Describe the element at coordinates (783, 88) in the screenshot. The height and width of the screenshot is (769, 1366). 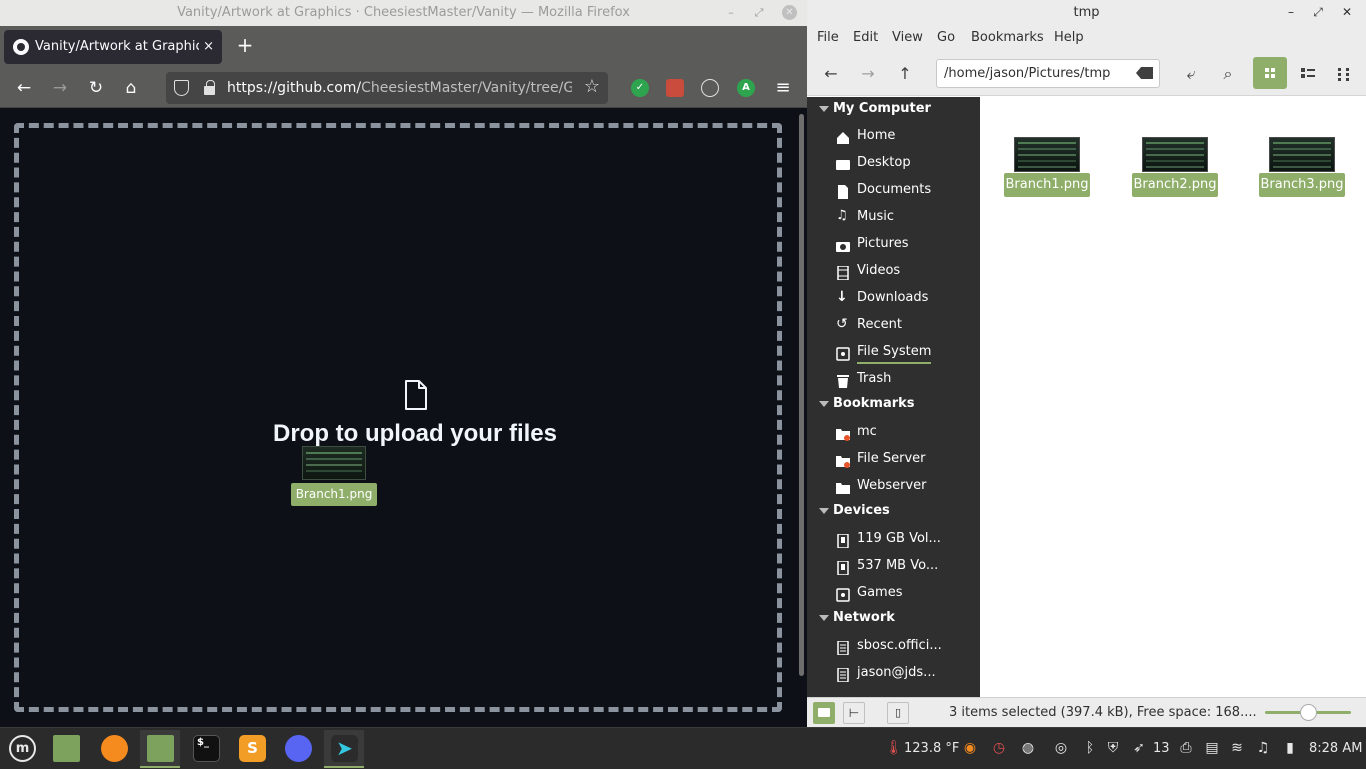
I see `menu-icon: ≡` at that location.